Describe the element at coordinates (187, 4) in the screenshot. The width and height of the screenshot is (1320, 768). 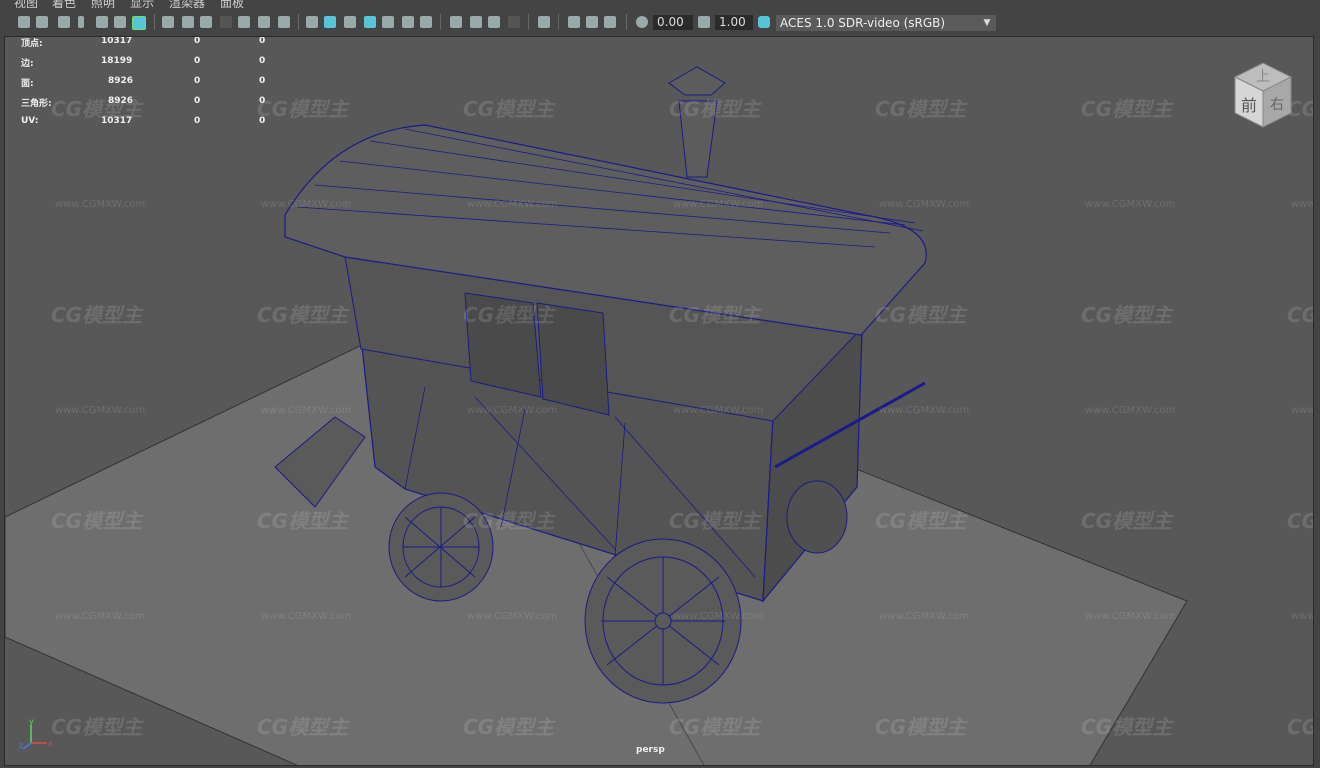
I see `menu-renderer: 渲染器` at that location.